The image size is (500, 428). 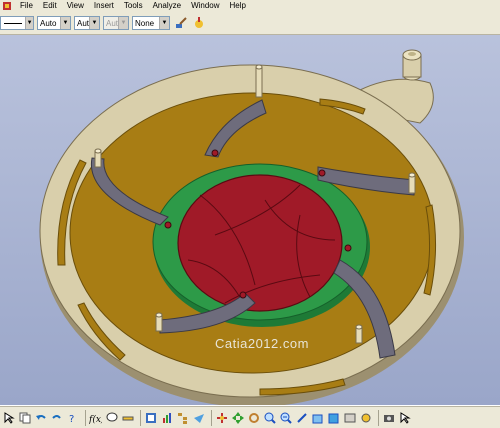 What do you see at coordinates (198, 417) in the screenshot?
I see `fly-icon` at bounding box center [198, 417].